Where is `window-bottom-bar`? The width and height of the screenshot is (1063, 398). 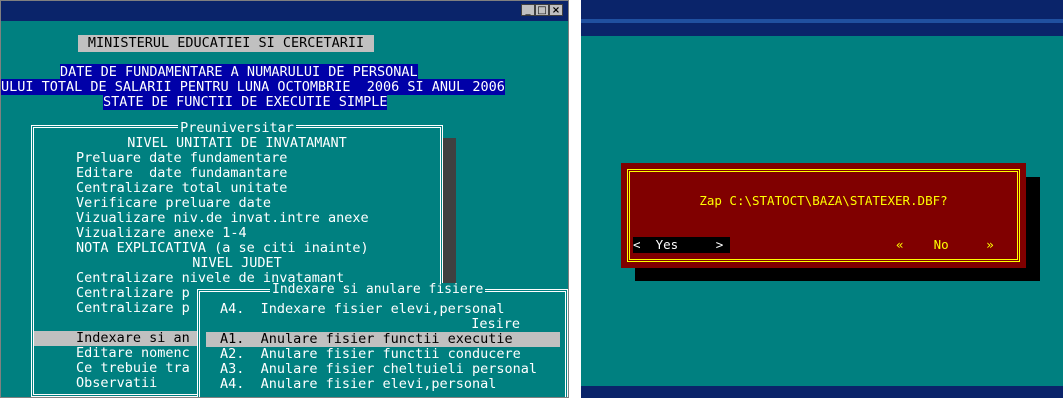
window-bottom-bar is located at coordinates (822, 392).